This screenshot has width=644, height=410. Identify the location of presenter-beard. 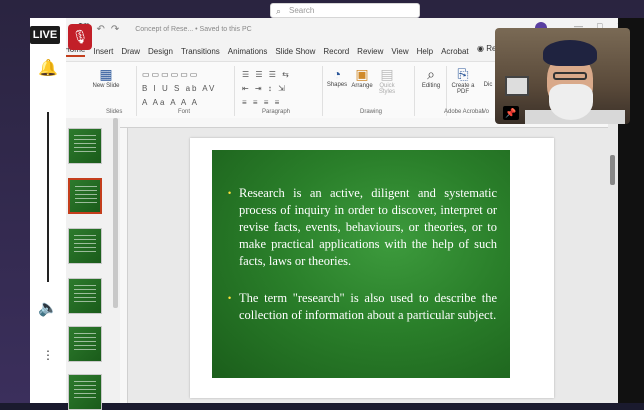
(571, 102).